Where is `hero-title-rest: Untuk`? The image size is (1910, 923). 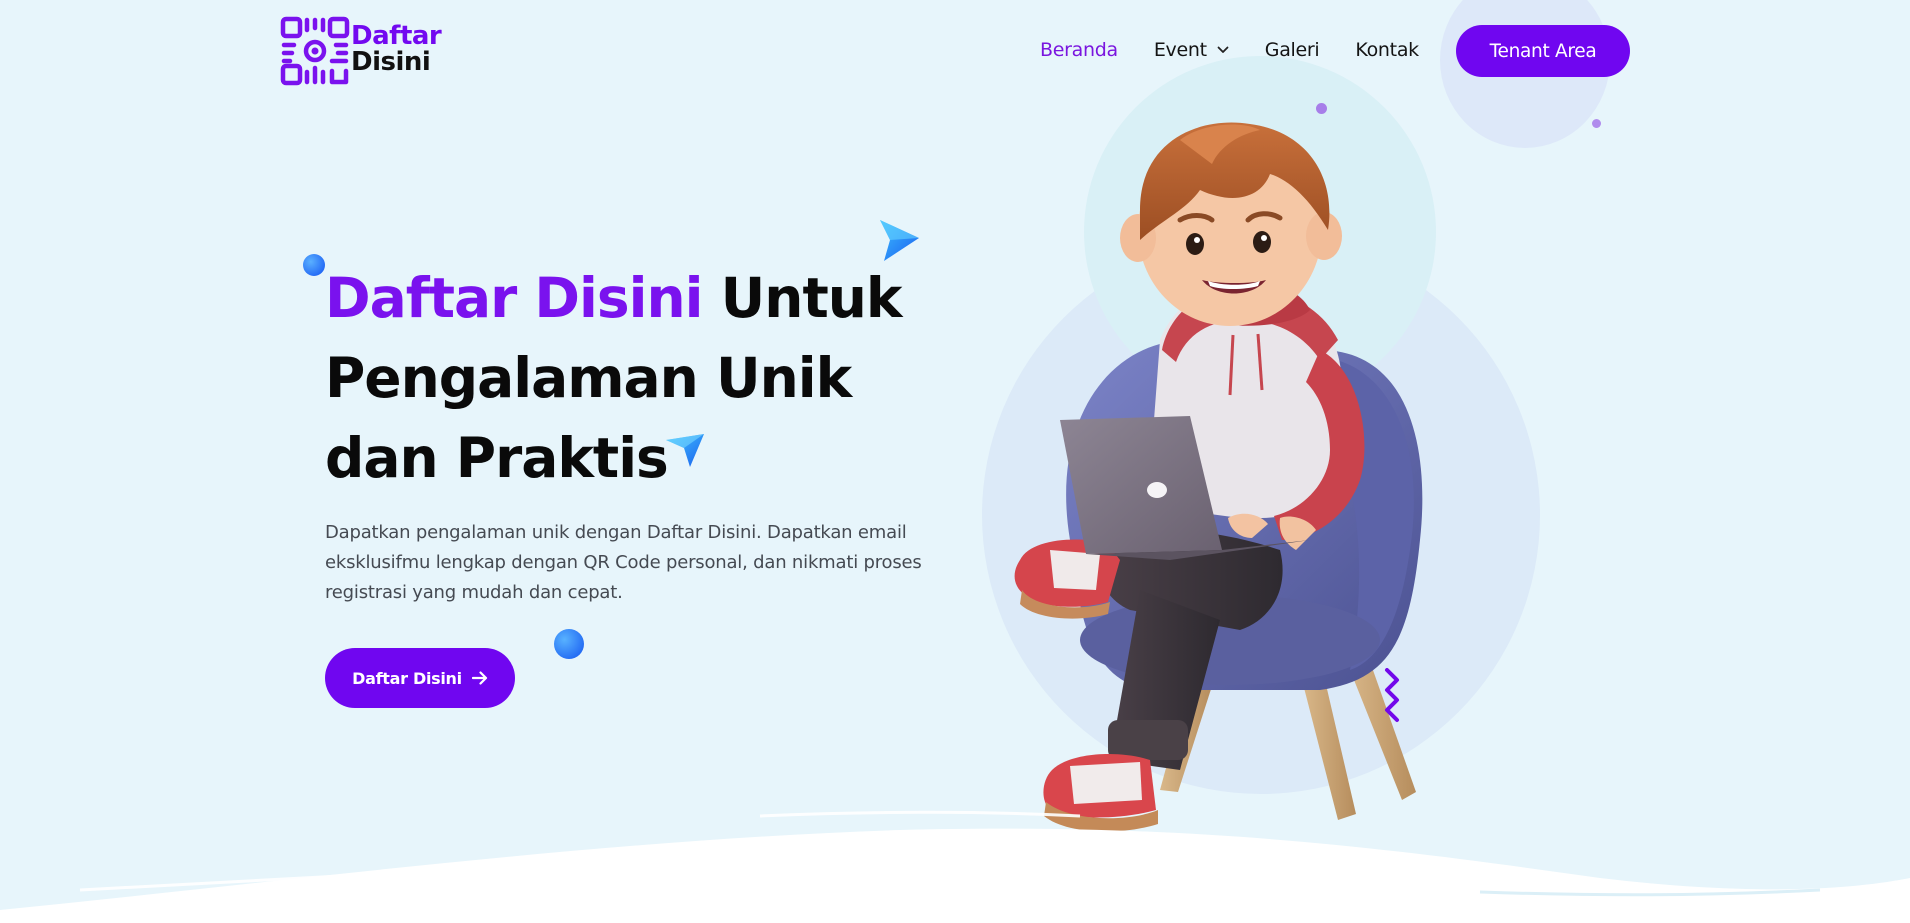 hero-title-rest: Untuk is located at coordinates (802, 298).